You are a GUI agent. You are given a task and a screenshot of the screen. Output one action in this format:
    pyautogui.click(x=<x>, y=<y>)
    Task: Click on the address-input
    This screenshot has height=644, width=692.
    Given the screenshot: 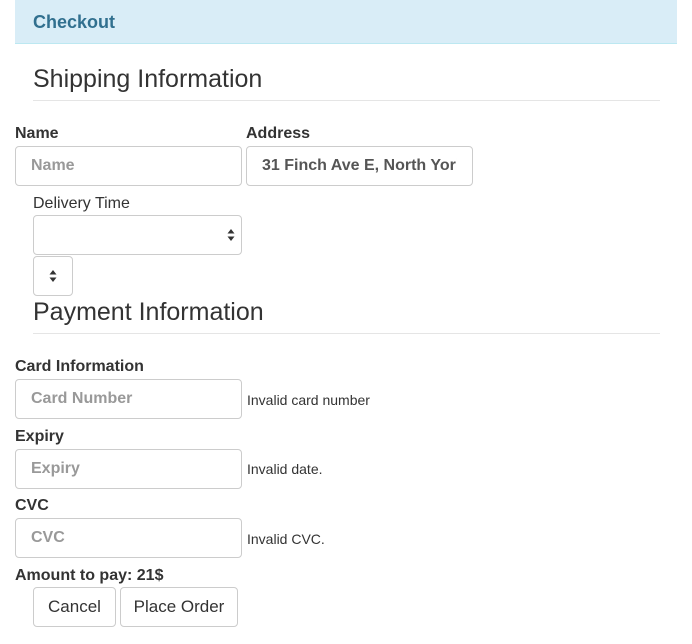 What is the action you would take?
    pyautogui.click(x=359, y=166)
    